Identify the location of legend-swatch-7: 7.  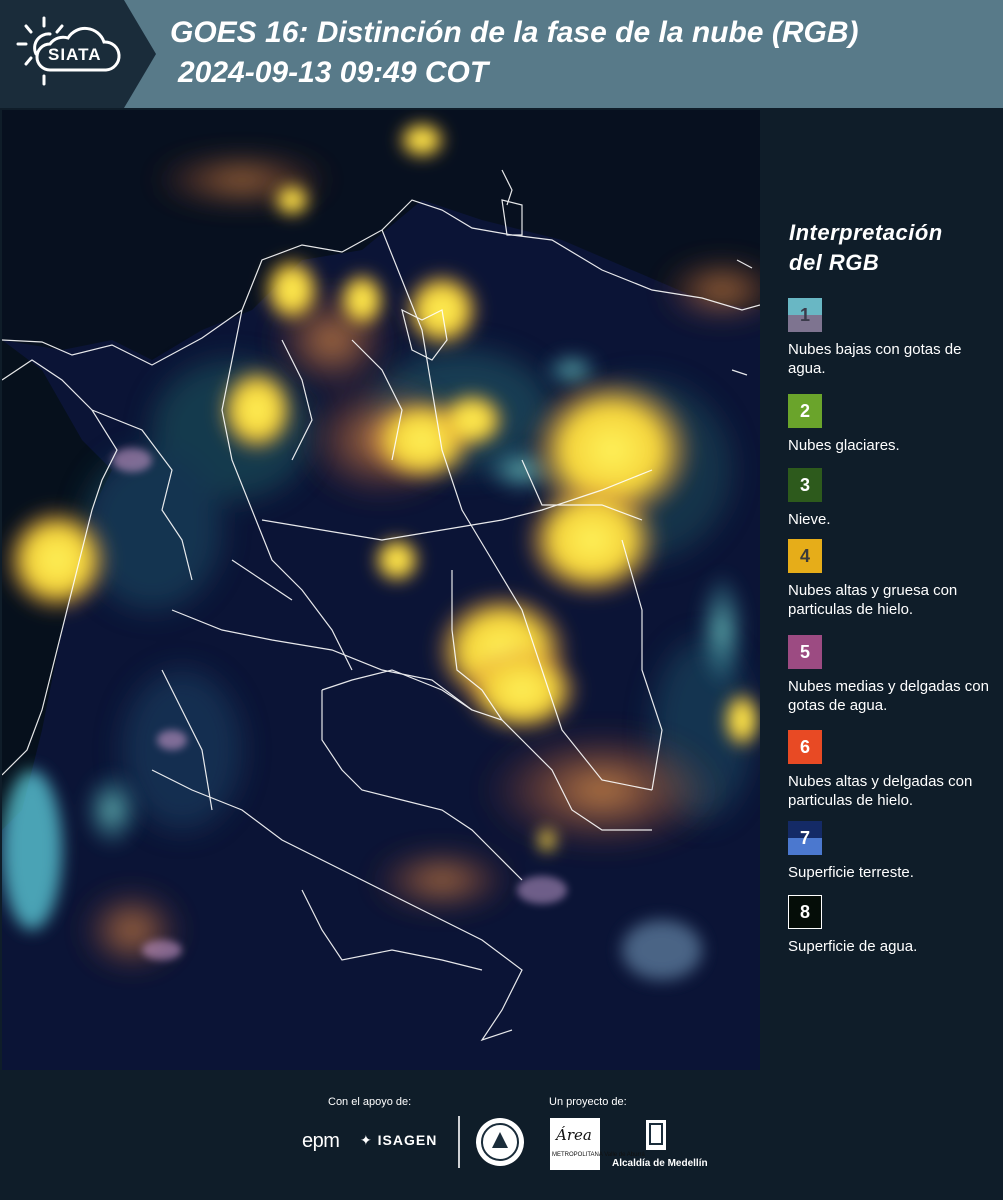
(805, 838).